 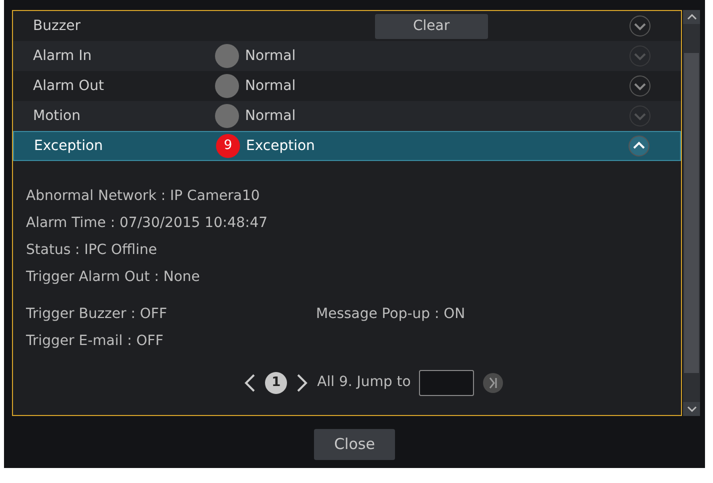 What do you see at coordinates (347, 26) in the screenshot?
I see `alarm-row: Buzzer Clear` at bounding box center [347, 26].